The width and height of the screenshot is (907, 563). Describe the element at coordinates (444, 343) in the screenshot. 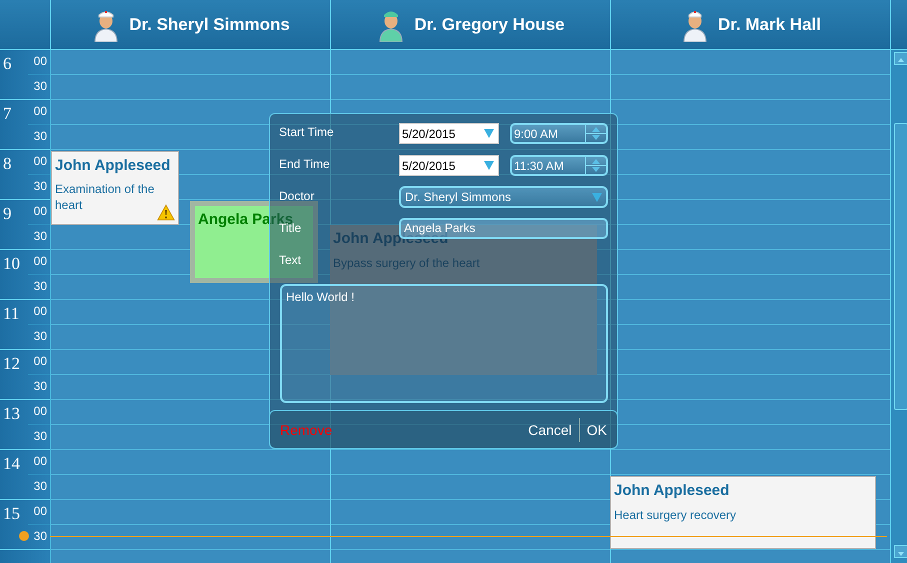

I see `text-field: Hello World !` at that location.